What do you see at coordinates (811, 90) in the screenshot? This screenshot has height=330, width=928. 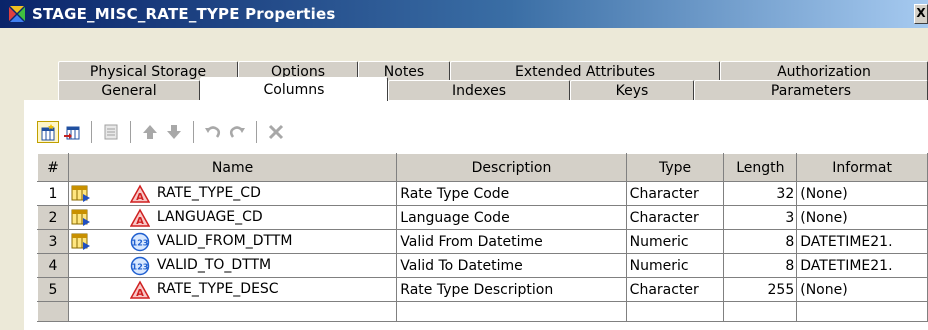 I see `tab-parameters: Parameters` at bounding box center [811, 90].